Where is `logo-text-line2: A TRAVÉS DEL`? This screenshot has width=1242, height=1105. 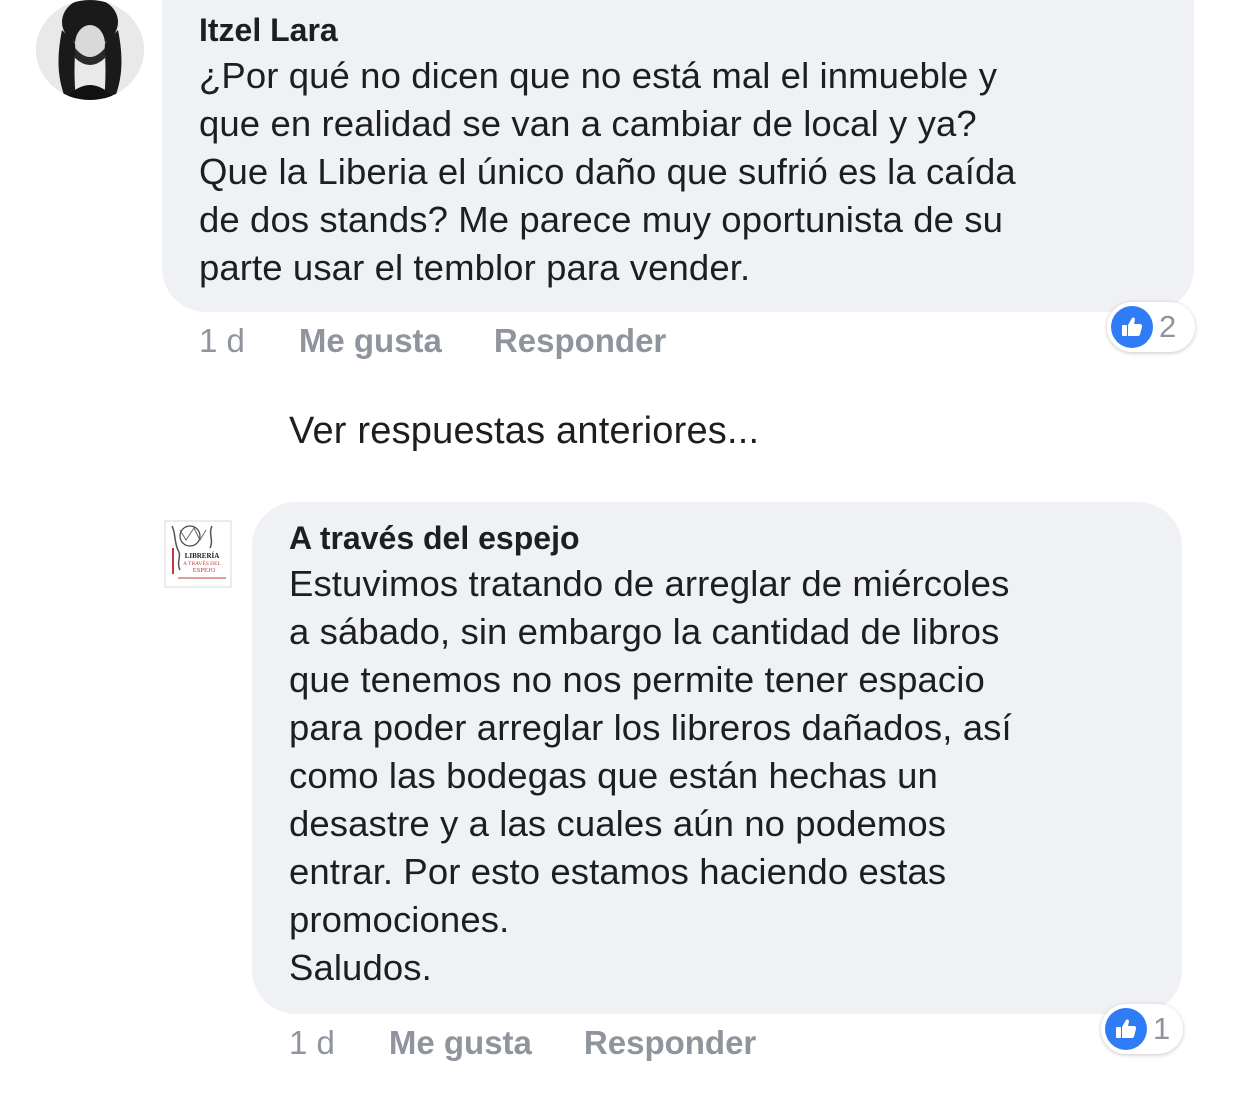 logo-text-line2: A TRAVÉS DEL is located at coordinates (202, 563).